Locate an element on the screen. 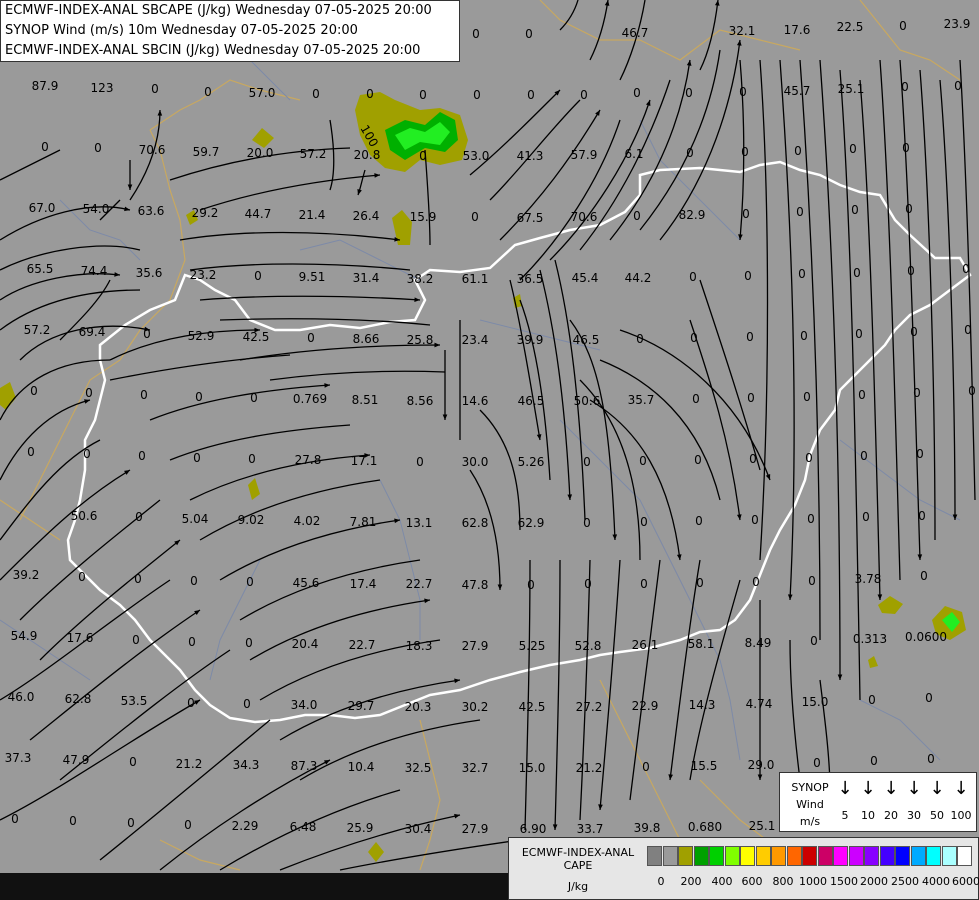 Image resolution: width=979 pixels, height=900 pixels. wind-legend-speed: ↓ 30 is located at coordinates (914, 800).